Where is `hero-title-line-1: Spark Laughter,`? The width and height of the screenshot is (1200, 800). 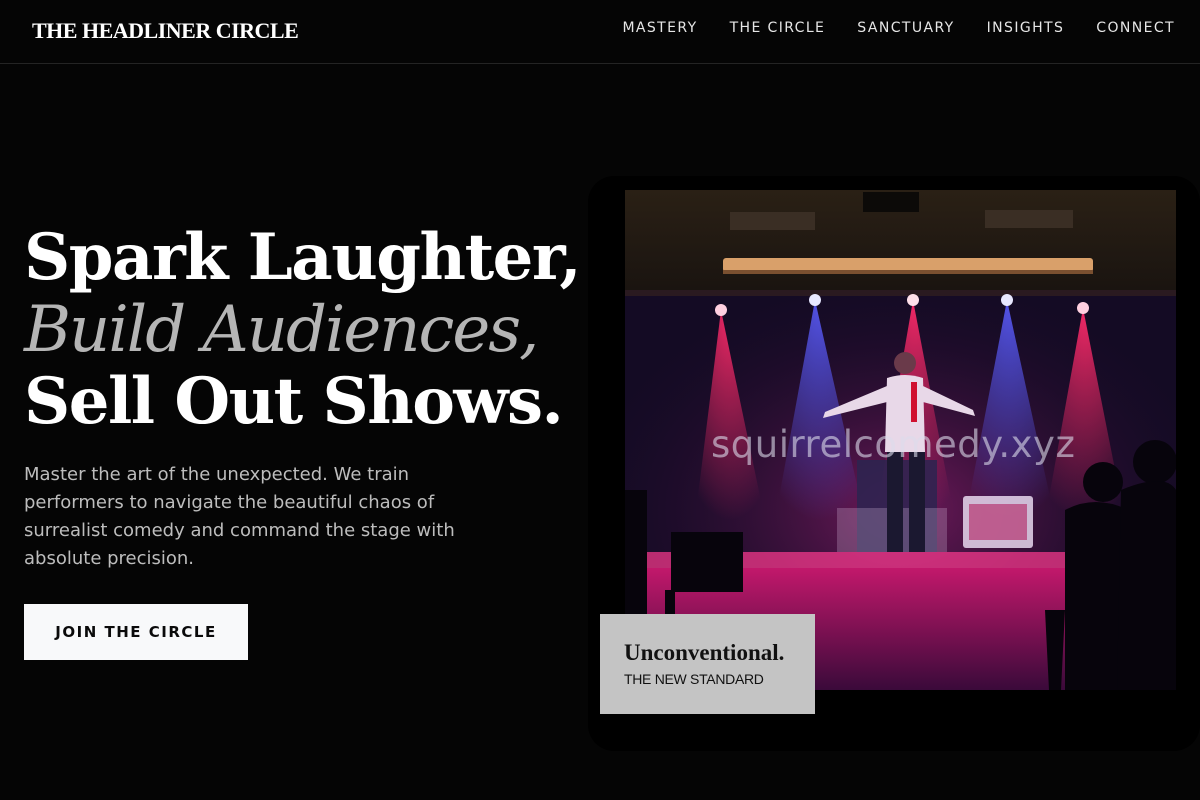 hero-title-line-1: Spark Laughter, is located at coordinates (303, 257).